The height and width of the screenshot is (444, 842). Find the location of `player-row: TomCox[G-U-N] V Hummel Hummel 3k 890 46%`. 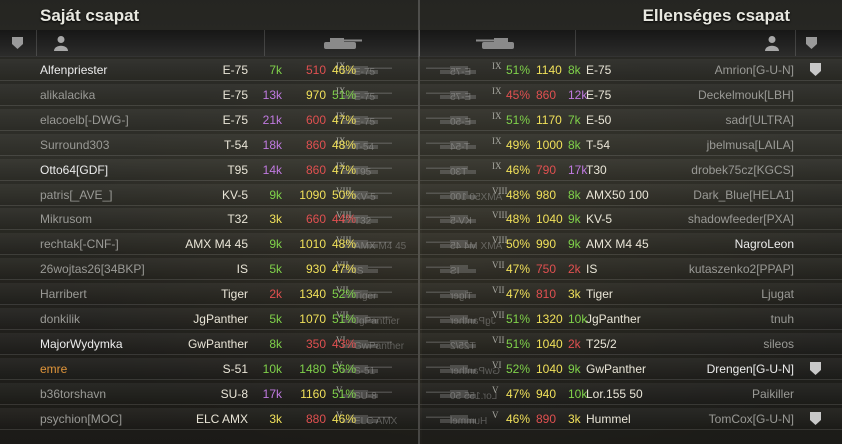

player-row: TomCox[G-U-N] V Hummel Hummel 3k 890 46% is located at coordinates (631, 419).